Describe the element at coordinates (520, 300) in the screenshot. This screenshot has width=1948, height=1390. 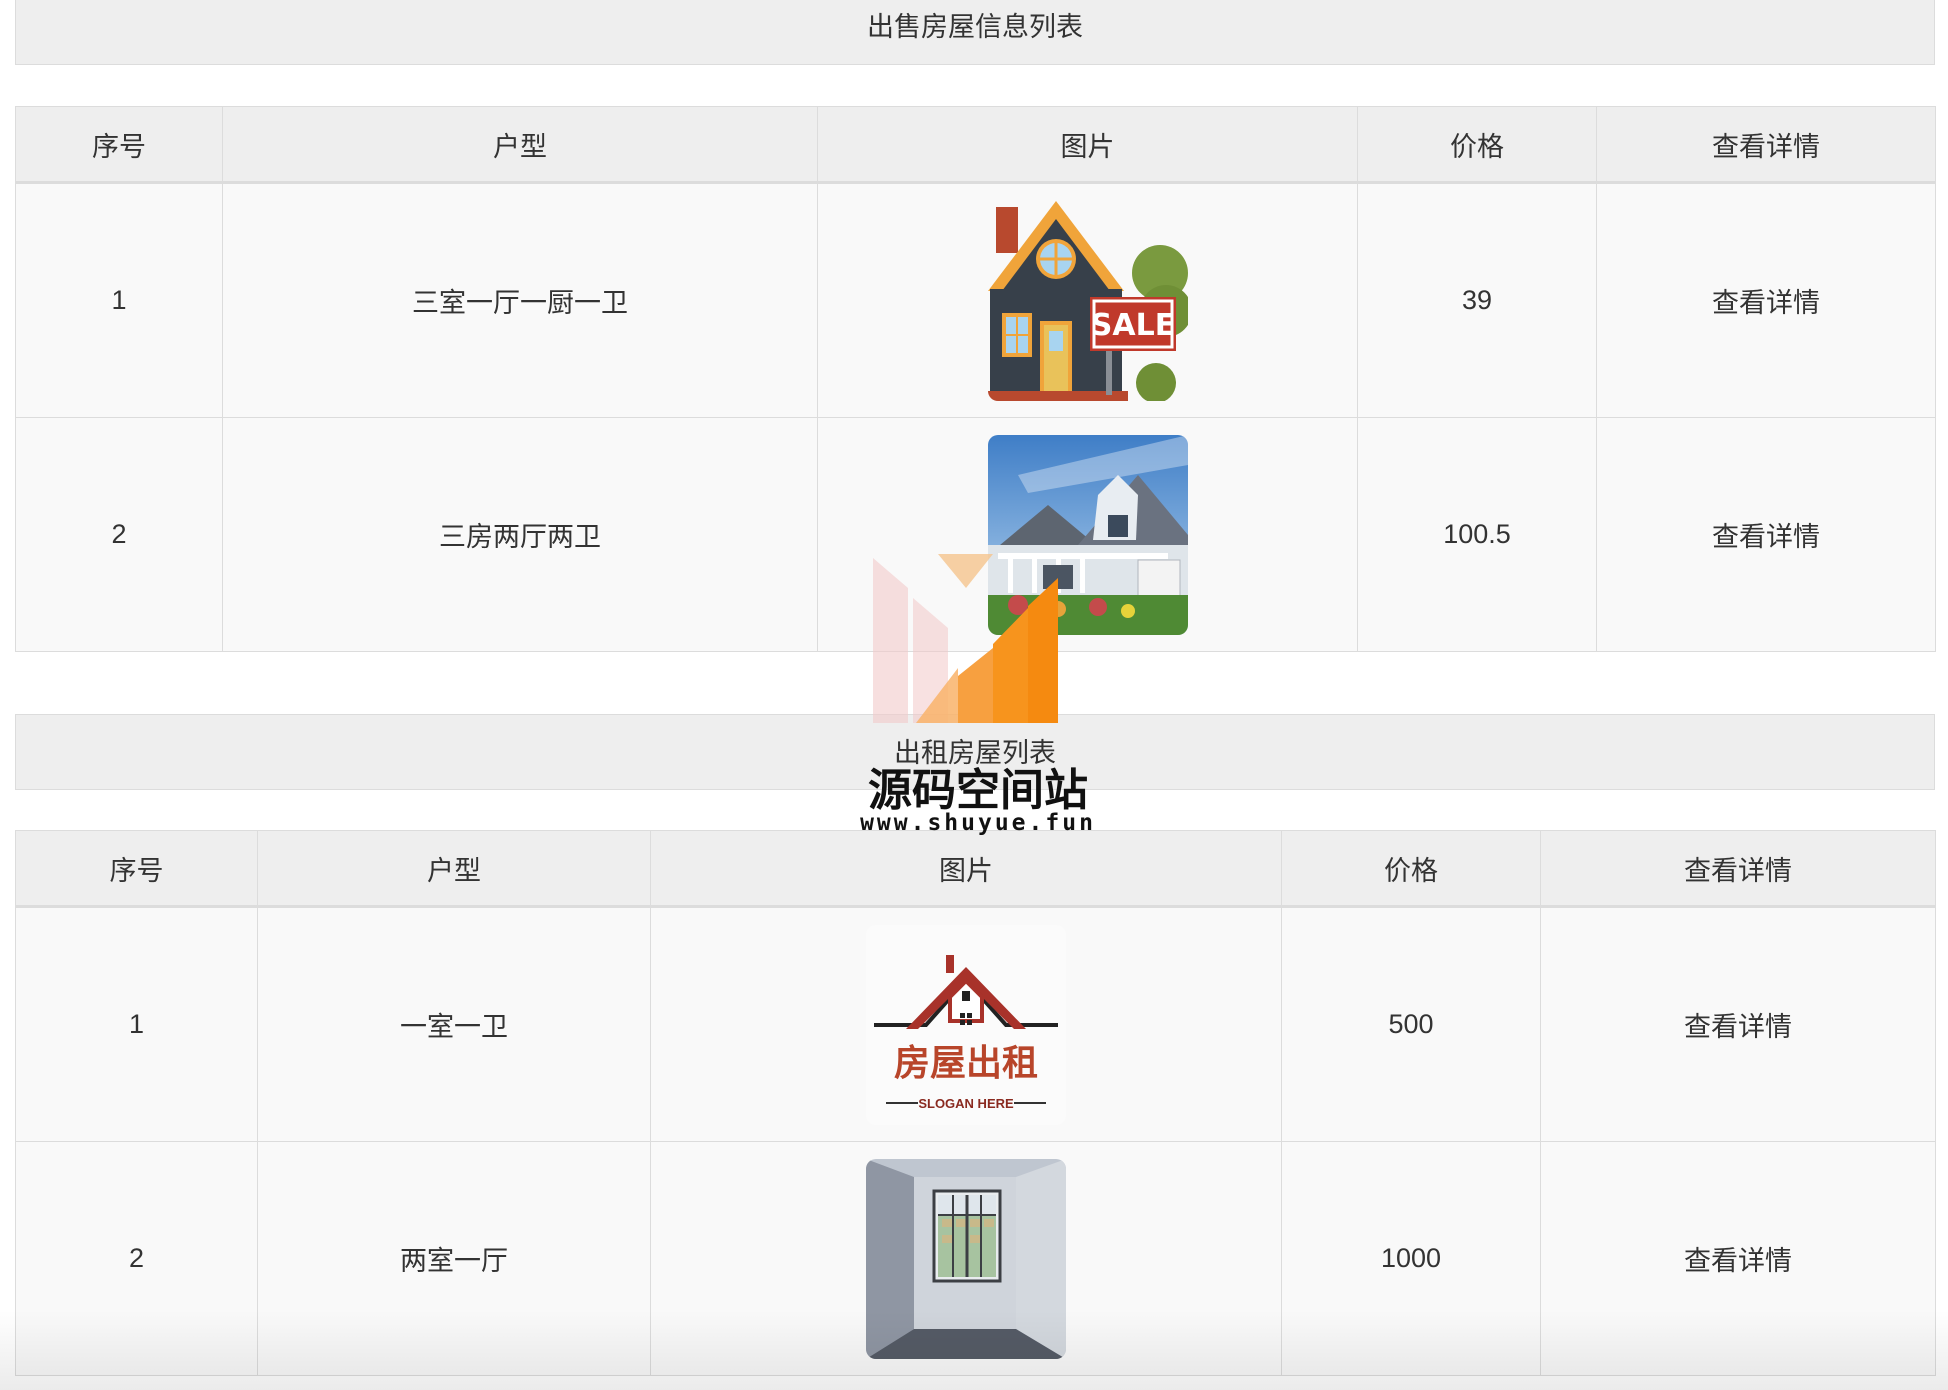
I see `row-layout: 三室一厅一厨一卫` at that location.